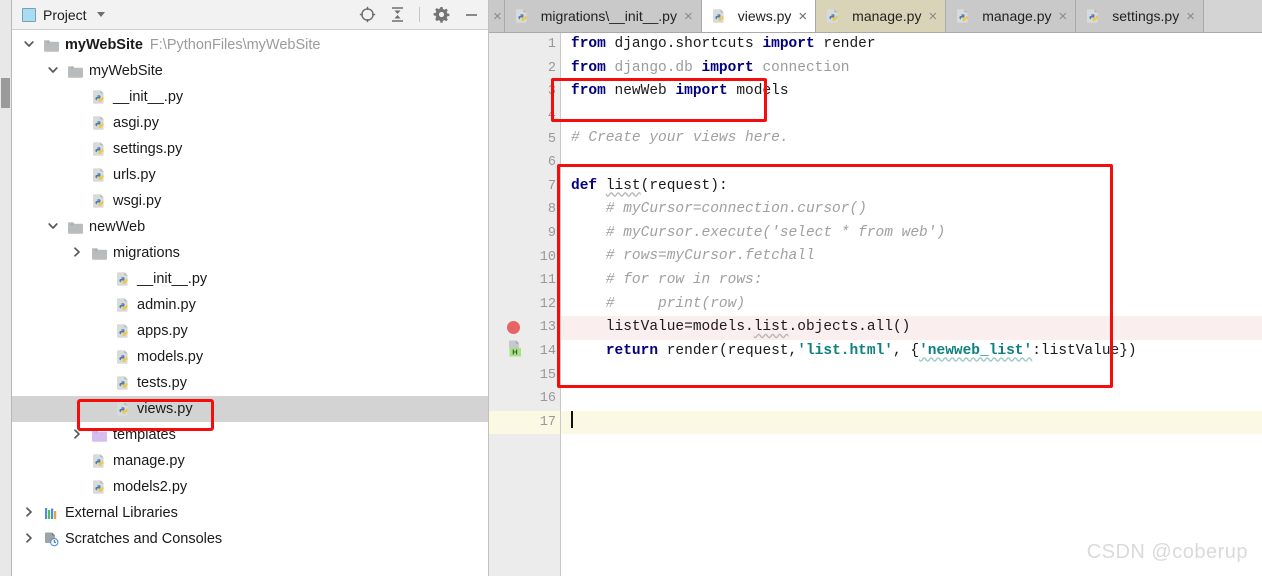  Describe the element at coordinates (441, 14) in the screenshot. I see `gear-icon` at that location.